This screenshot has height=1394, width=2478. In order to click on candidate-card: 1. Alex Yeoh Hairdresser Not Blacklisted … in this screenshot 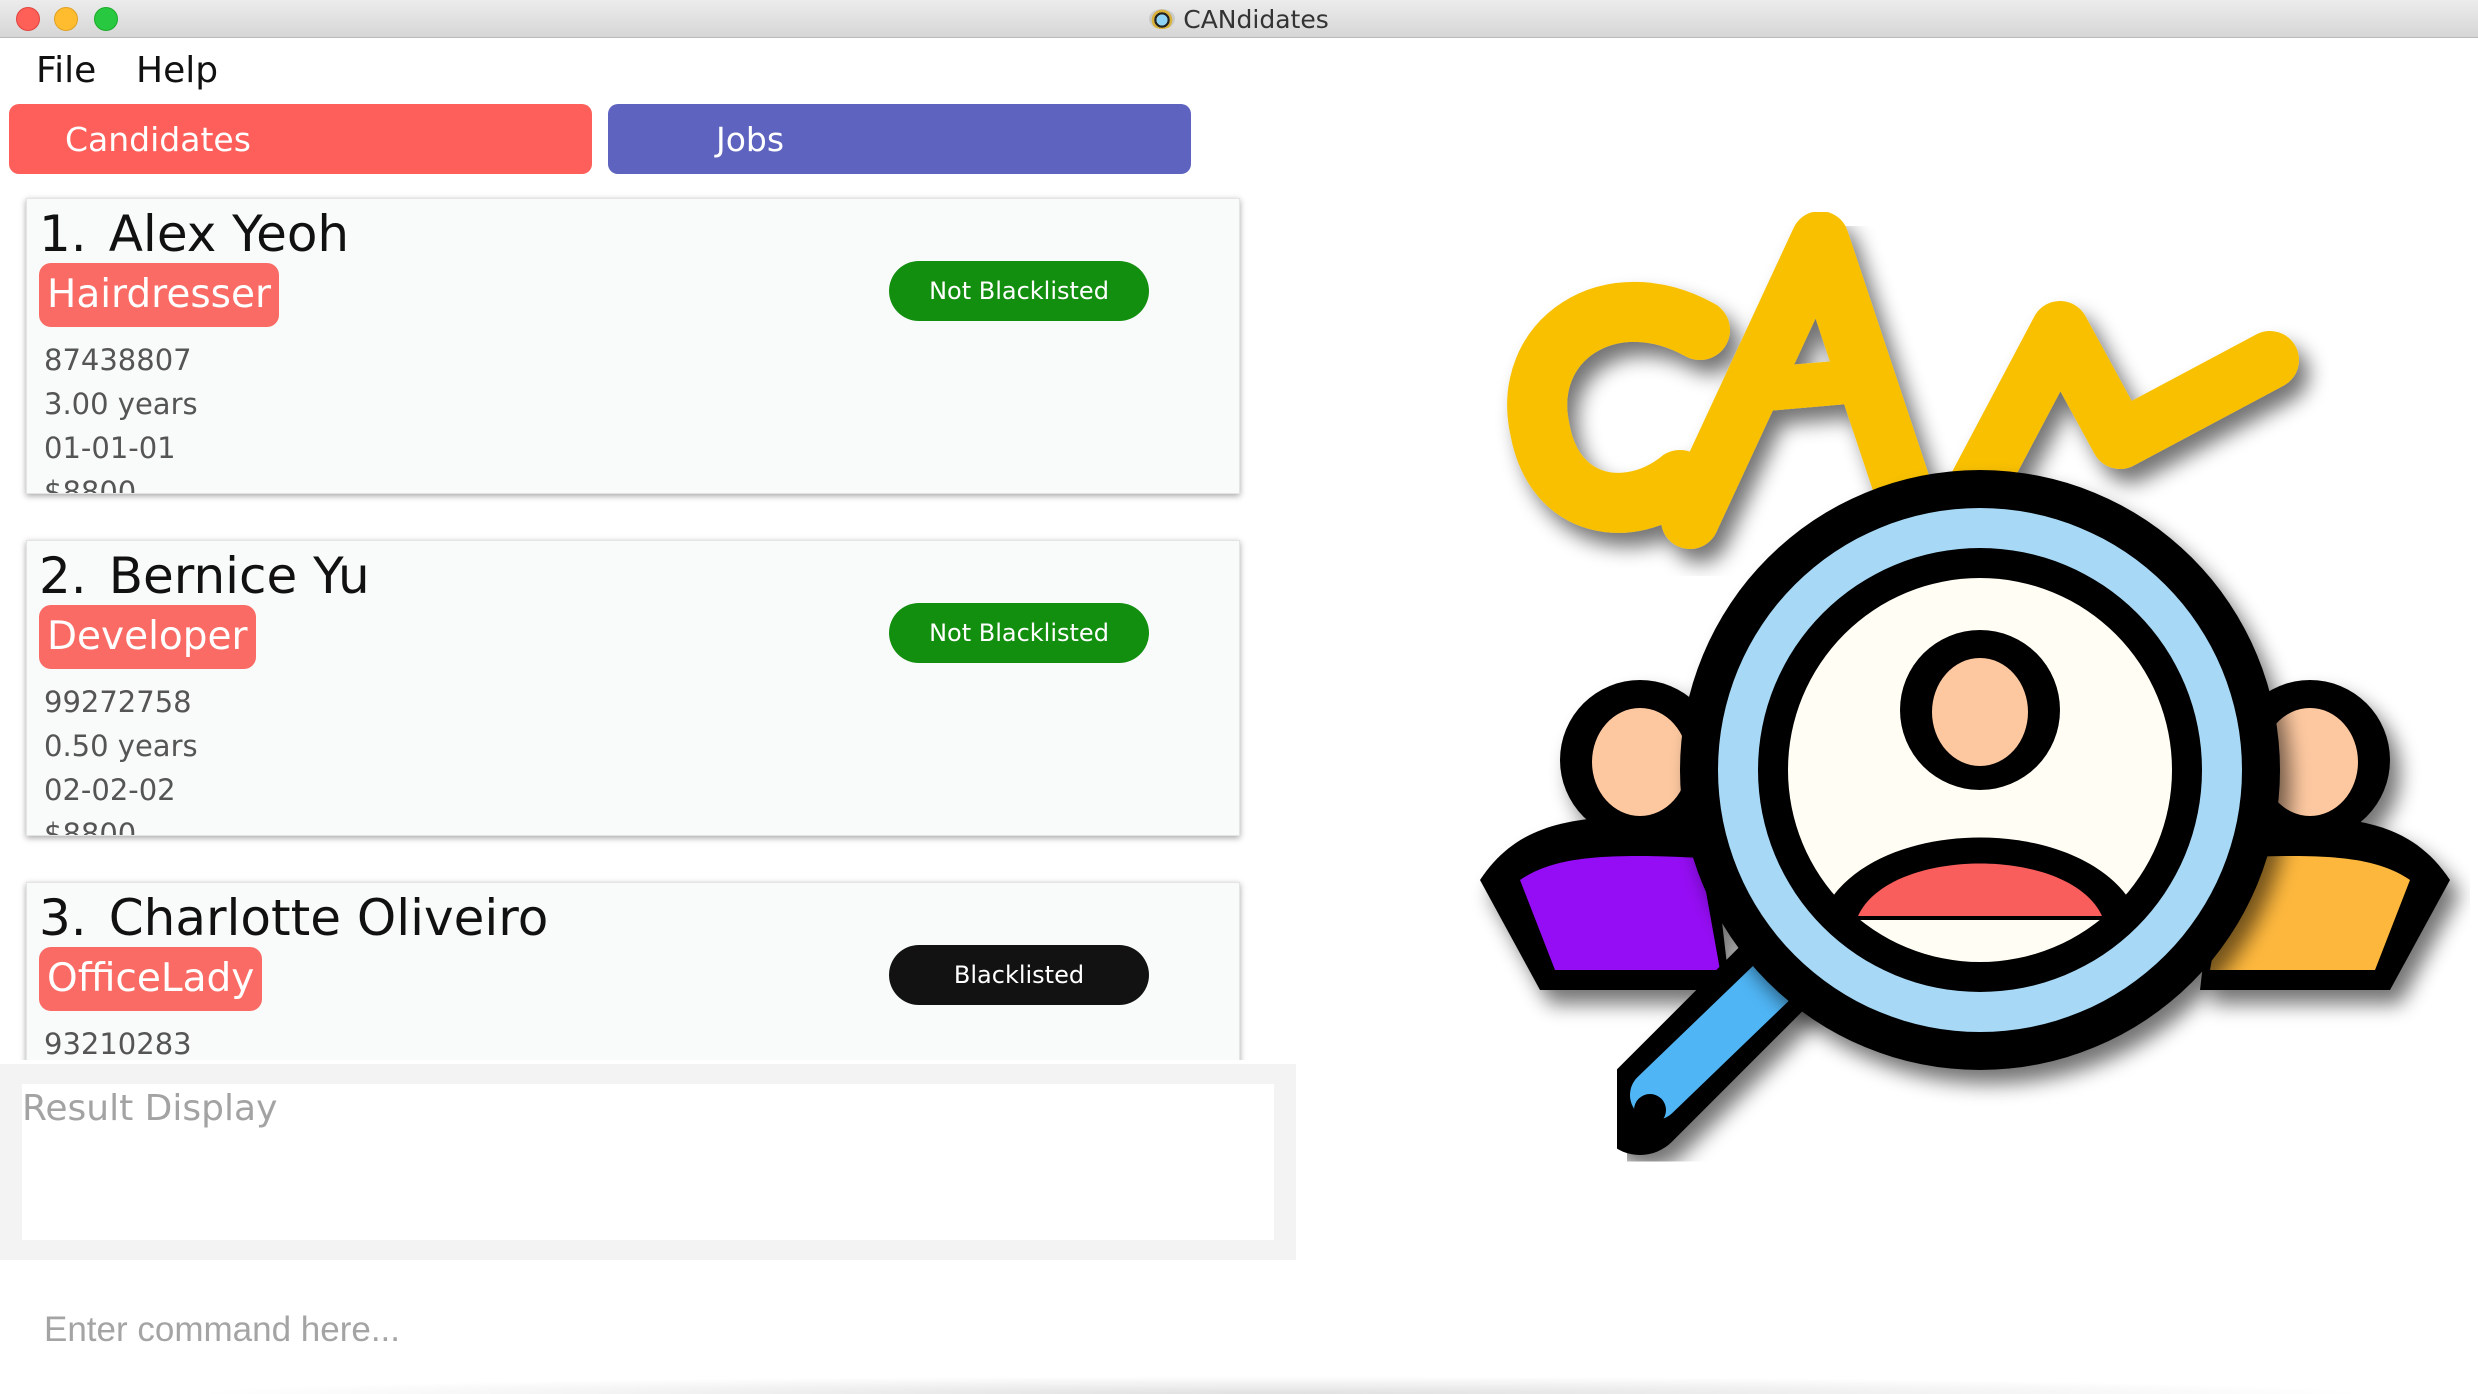, I will do `click(633, 346)`.